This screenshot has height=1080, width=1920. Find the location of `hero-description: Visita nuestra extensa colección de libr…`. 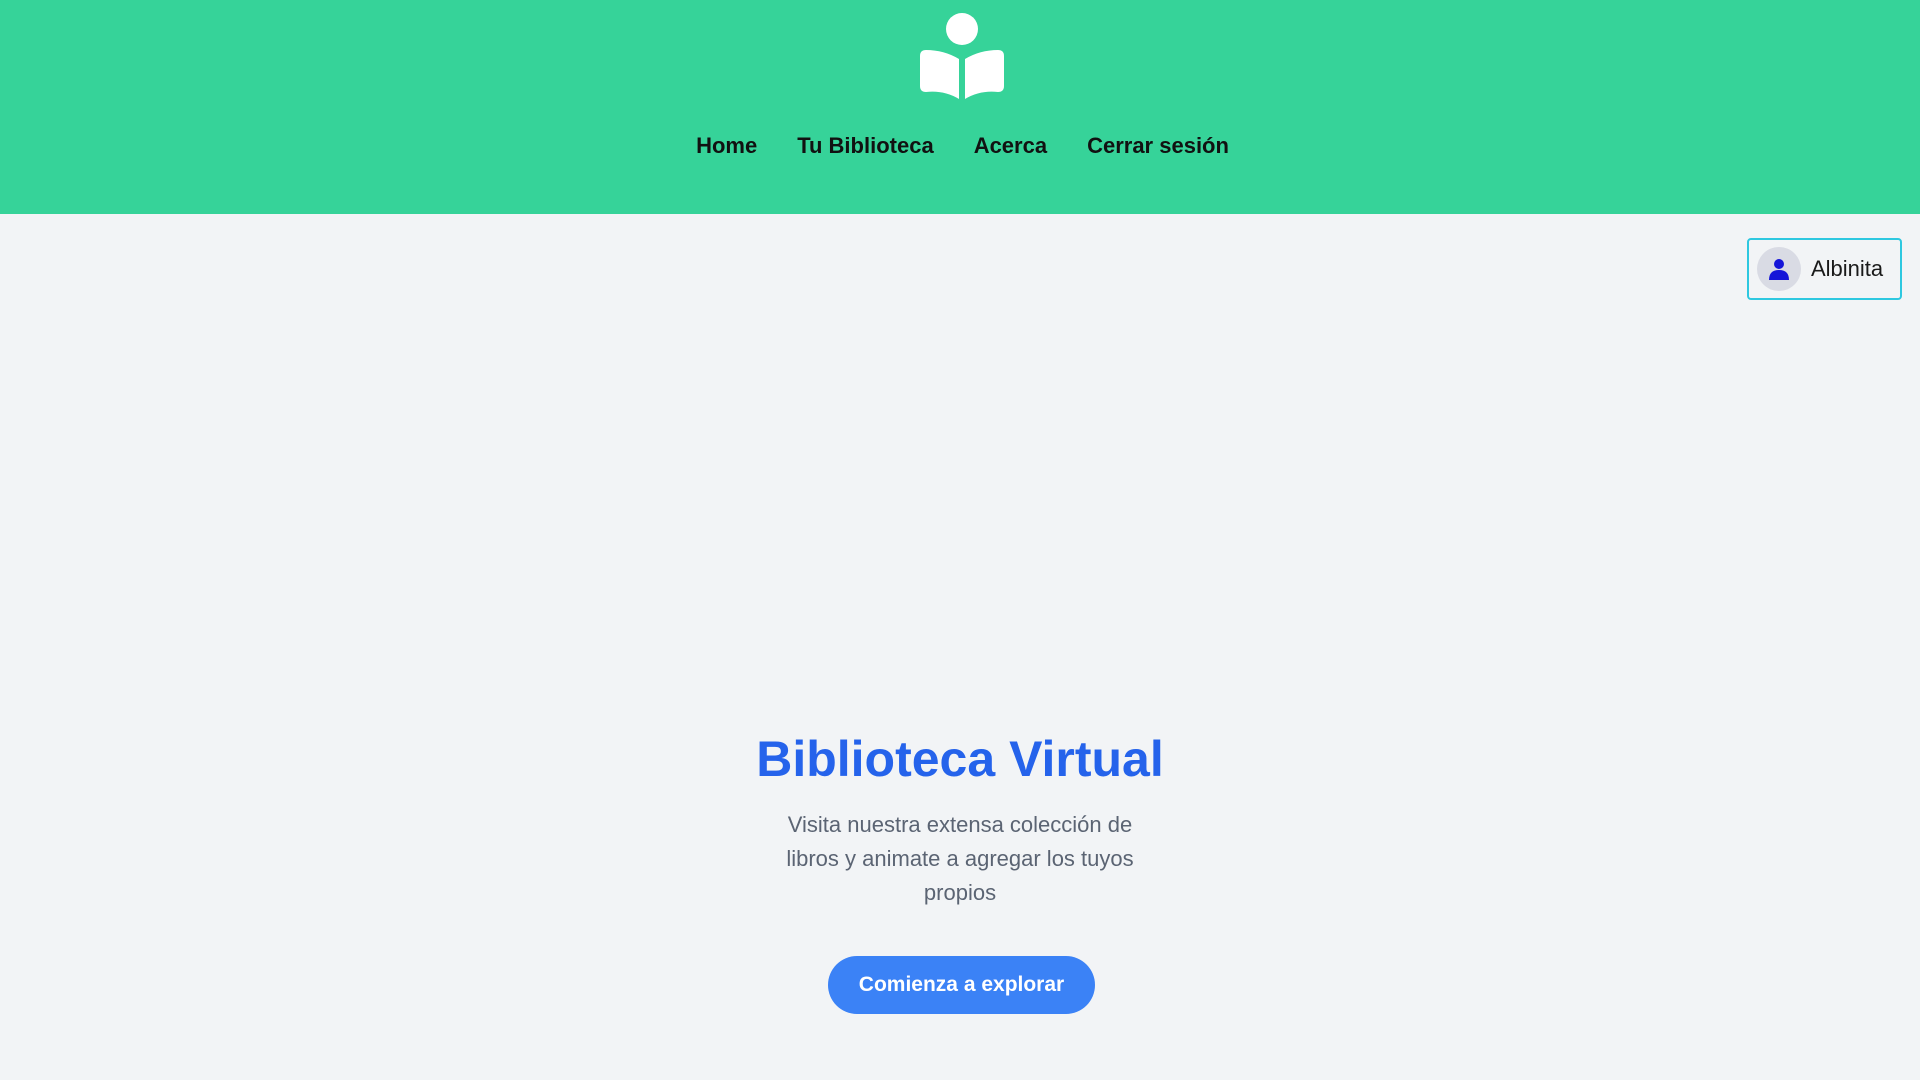

hero-description: Visita nuestra extensa colección de libr… is located at coordinates (960, 858).